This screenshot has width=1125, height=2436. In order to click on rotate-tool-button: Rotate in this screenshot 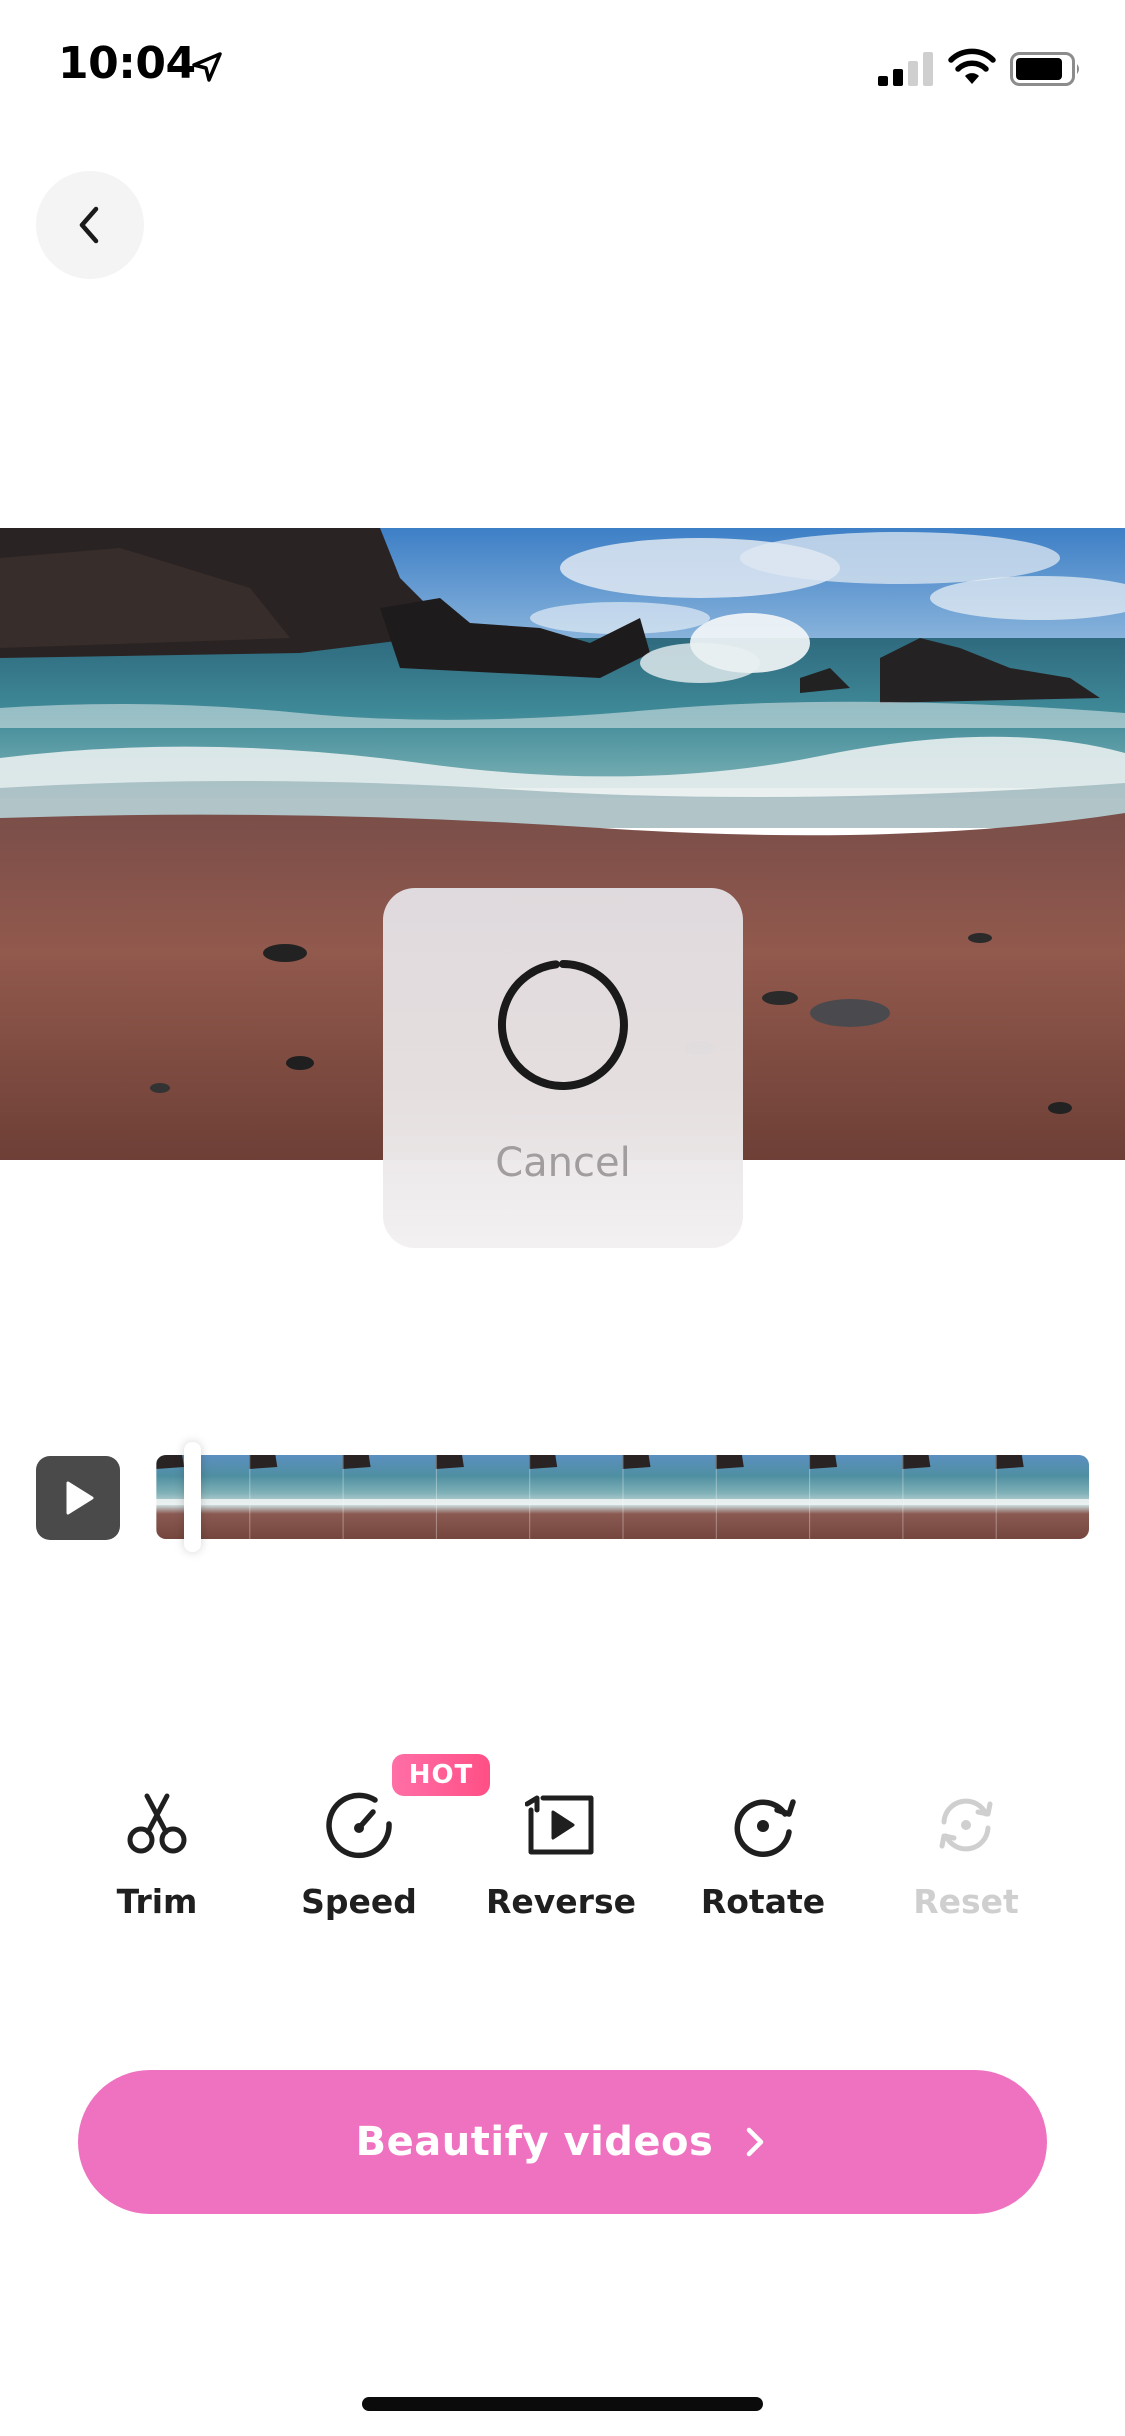, I will do `click(763, 1858)`.